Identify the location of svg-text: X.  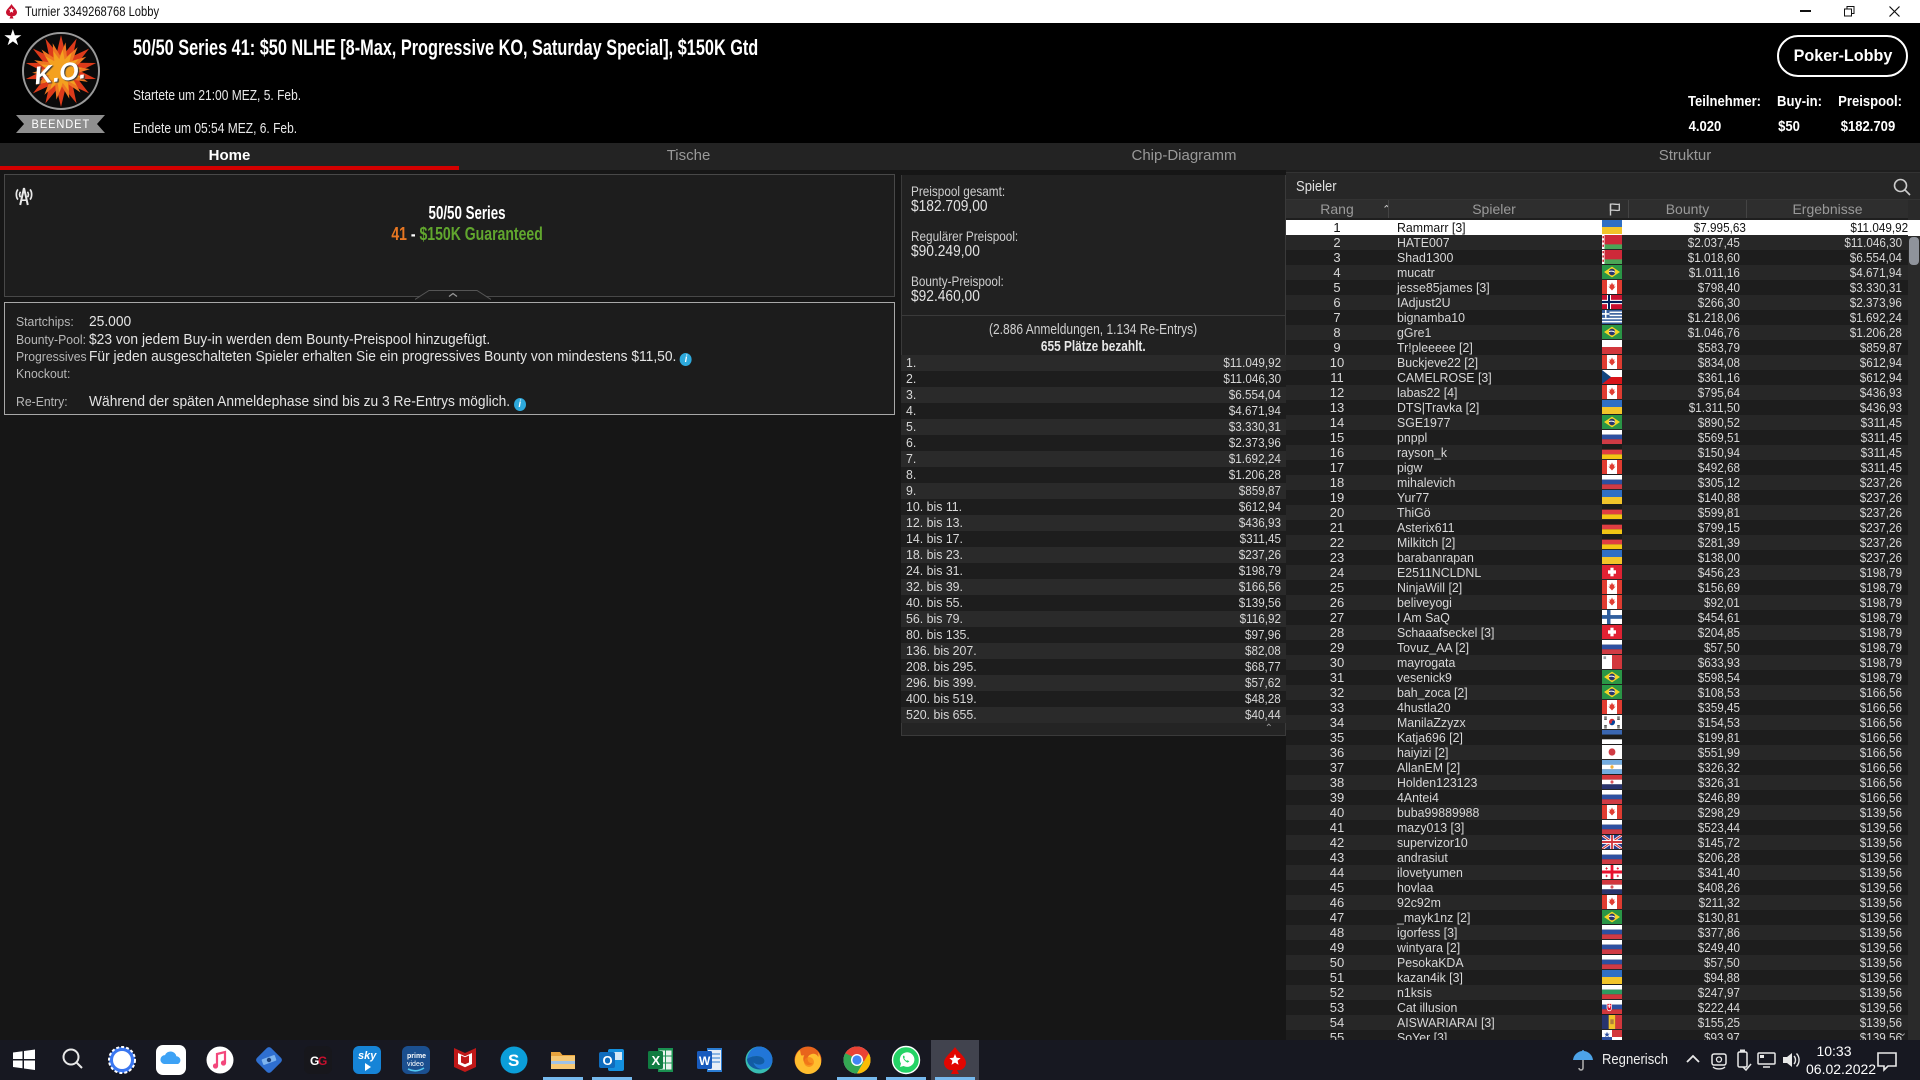
(656, 1060).